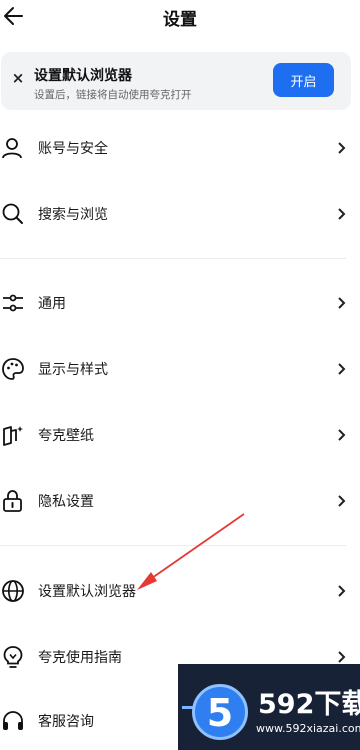 This screenshot has width=360, height=750. I want to click on logo-brand-text: 592下载, so click(309, 704).